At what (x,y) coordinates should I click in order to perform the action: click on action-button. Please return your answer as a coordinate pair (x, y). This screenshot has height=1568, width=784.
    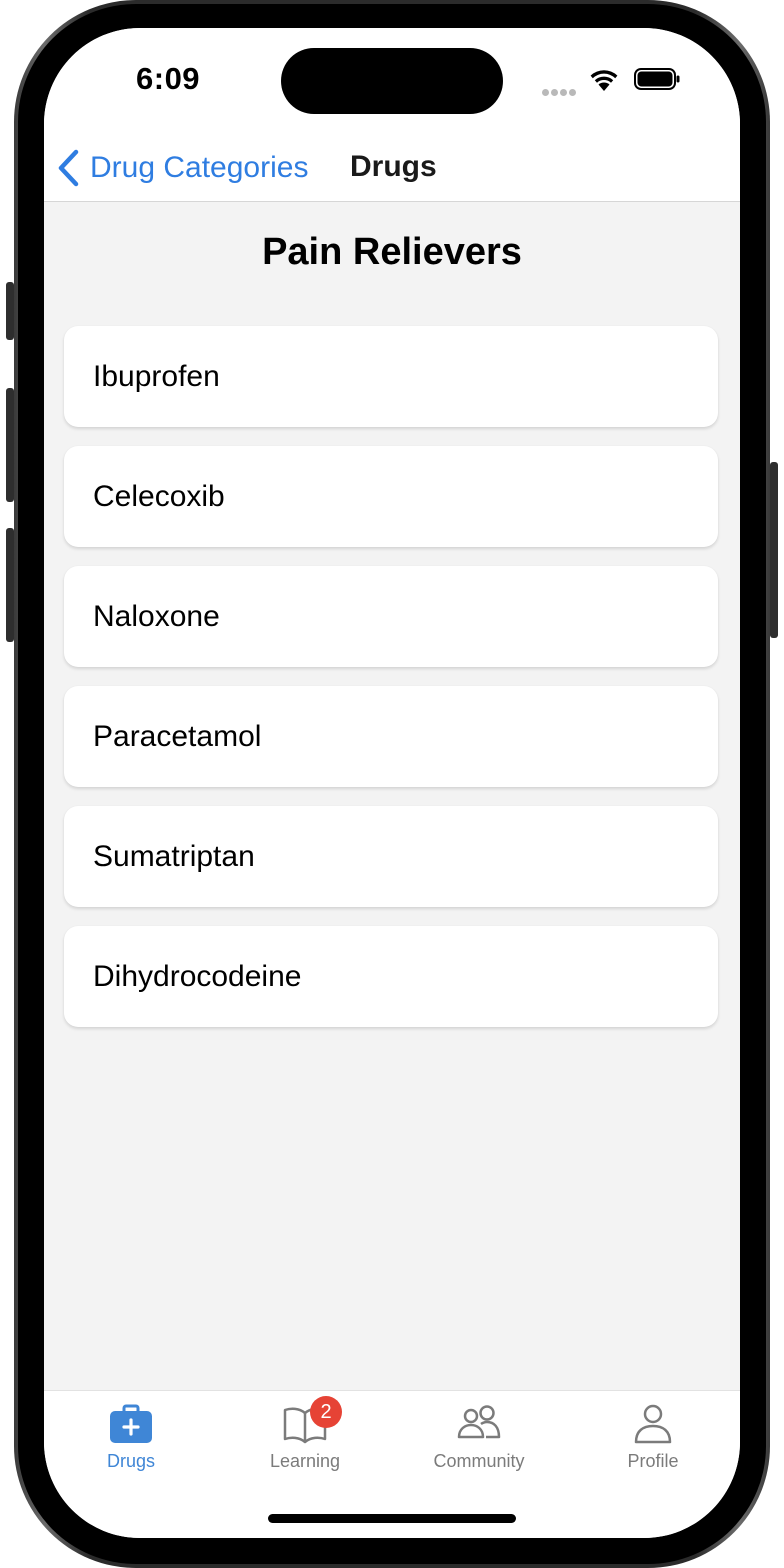
    Looking at the image, I should click on (10, 311).